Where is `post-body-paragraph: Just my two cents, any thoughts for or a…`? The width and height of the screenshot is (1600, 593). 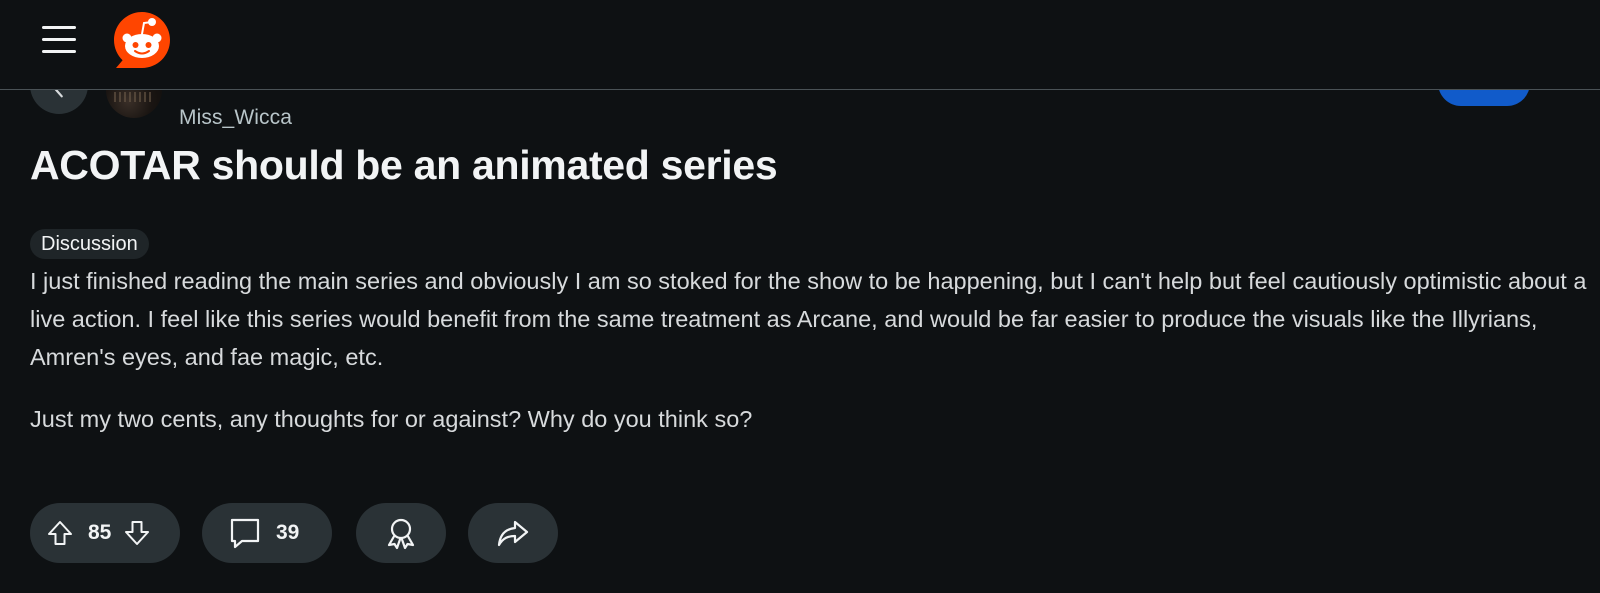 post-body-paragraph: Just my two cents, any thoughts for or a… is located at coordinates (391, 419).